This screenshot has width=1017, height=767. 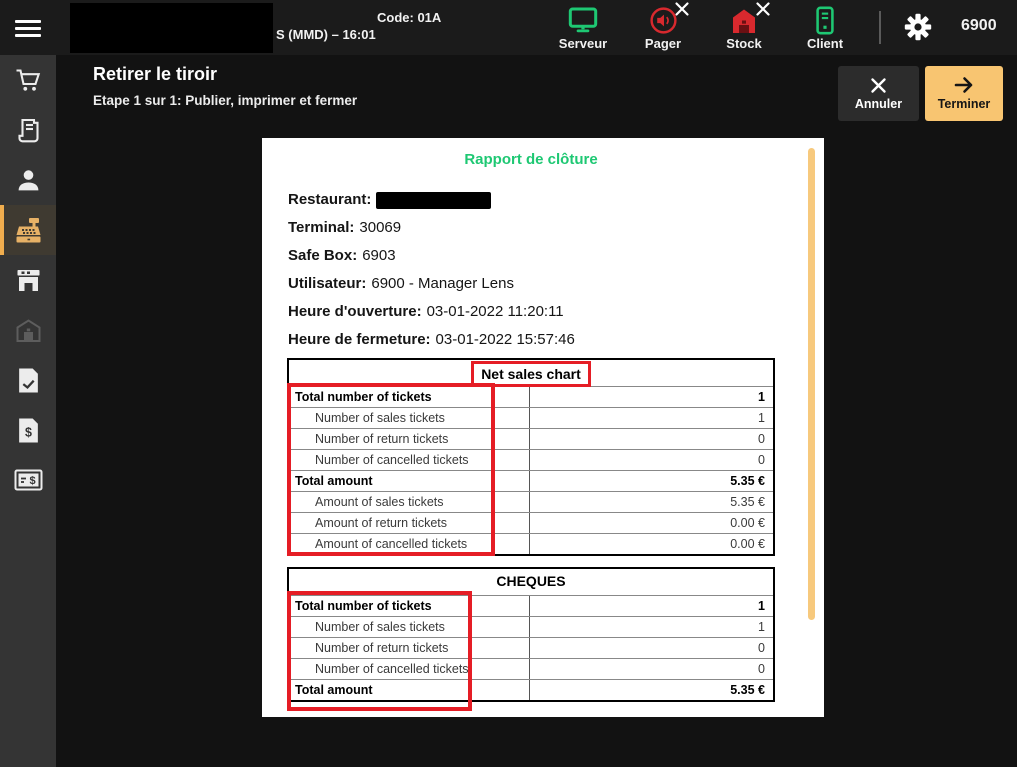 What do you see at coordinates (171, 28) in the screenshot?
I see `redacted-area` at bounding box center [171, 28].